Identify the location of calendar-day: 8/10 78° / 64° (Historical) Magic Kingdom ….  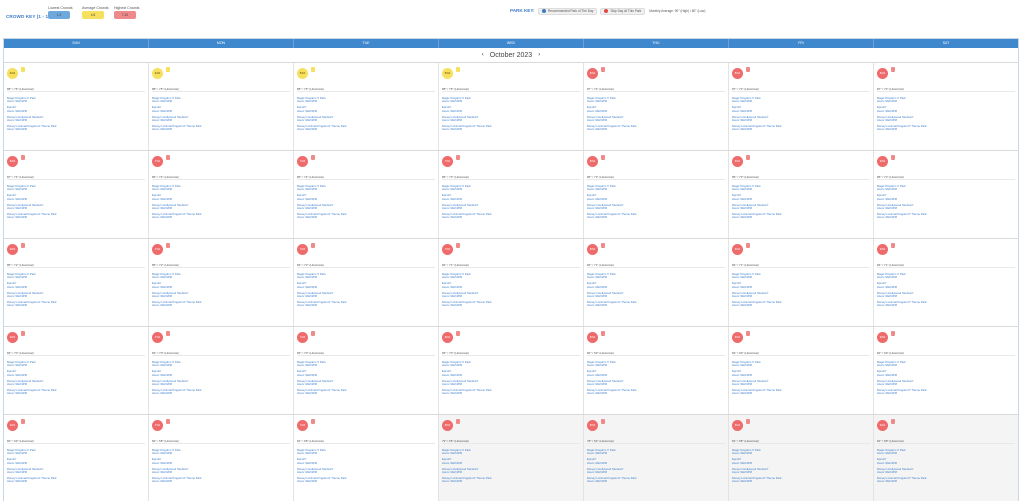
(656, 458).